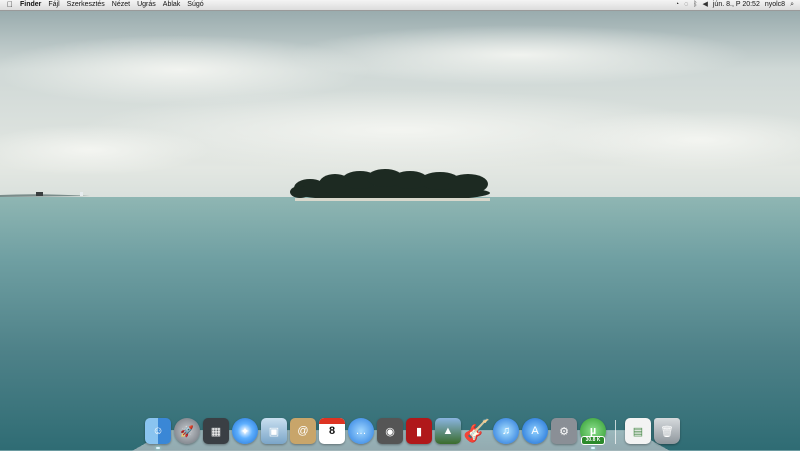 The width and height of the screenshot is (800, 451). I want to click on garageband-guitar-icon: 🎸, so click(477, 431).